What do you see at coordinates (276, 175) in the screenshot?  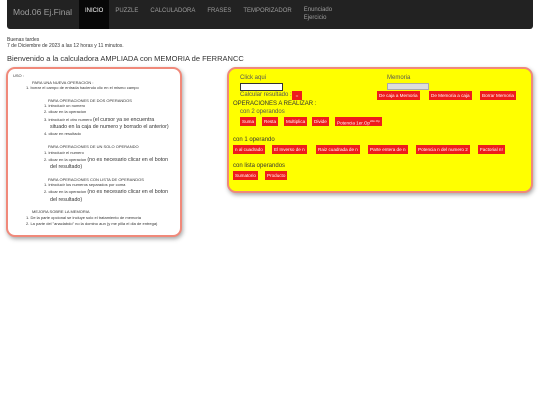 I see `product-button: Producto` at bounding box center [276, 175].